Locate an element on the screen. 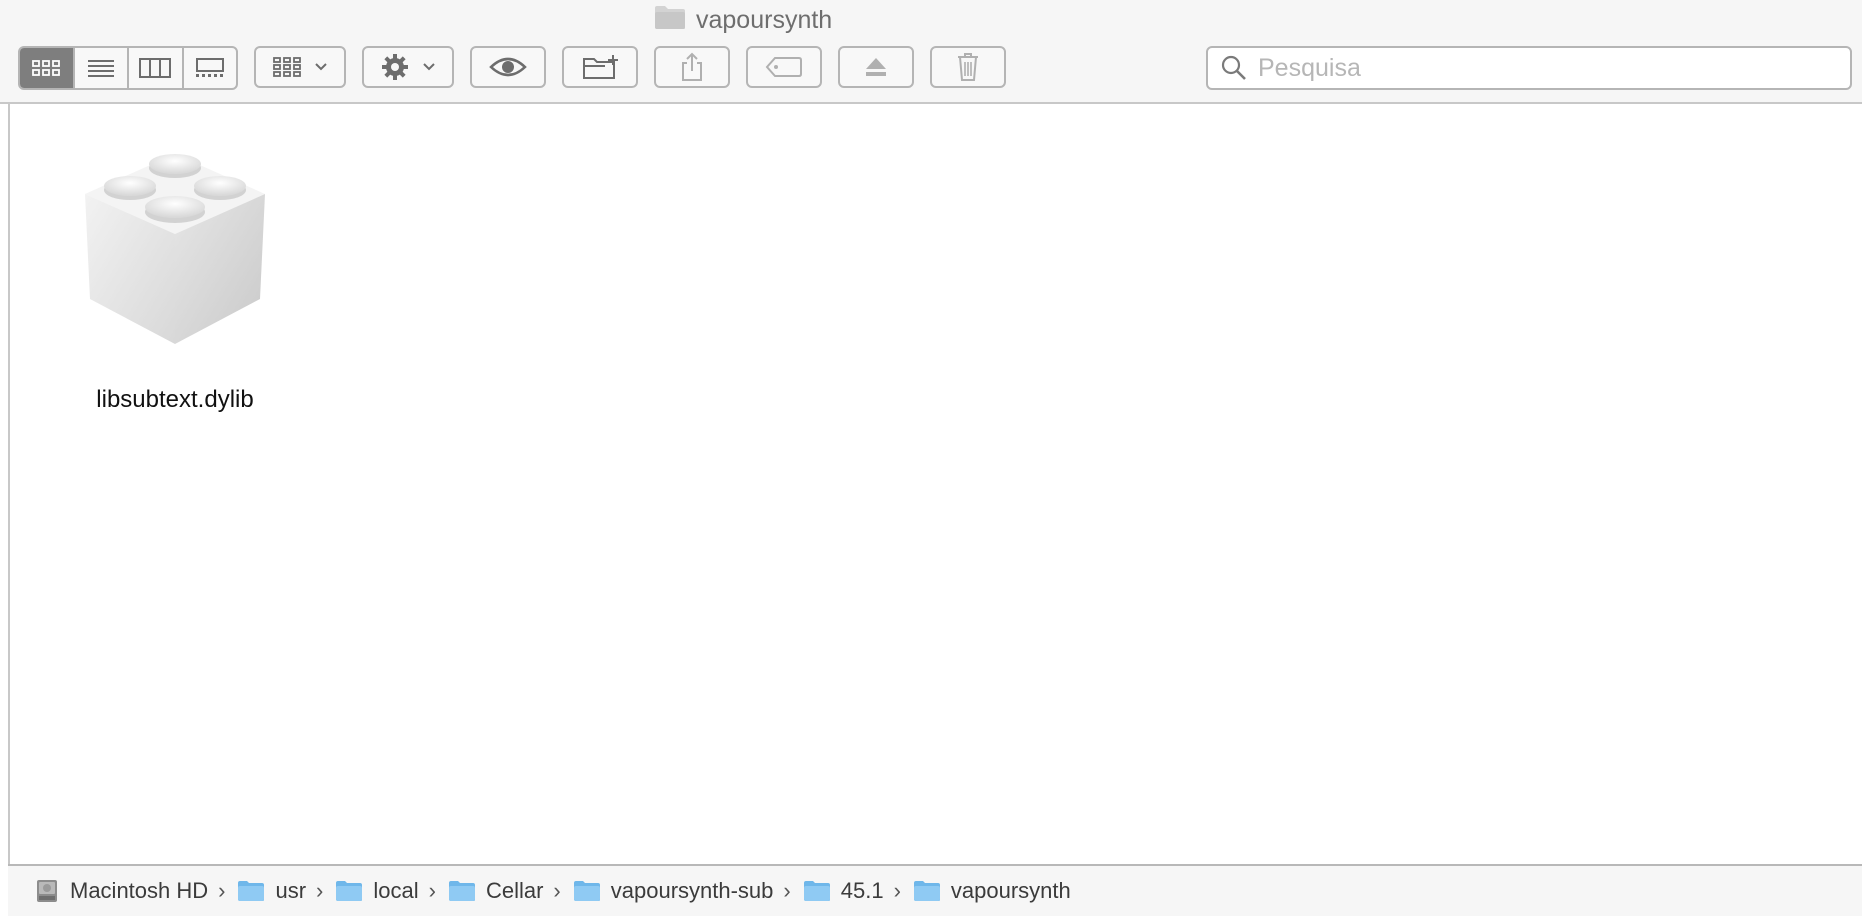  group-by-button is located at coordinates (300, 67).